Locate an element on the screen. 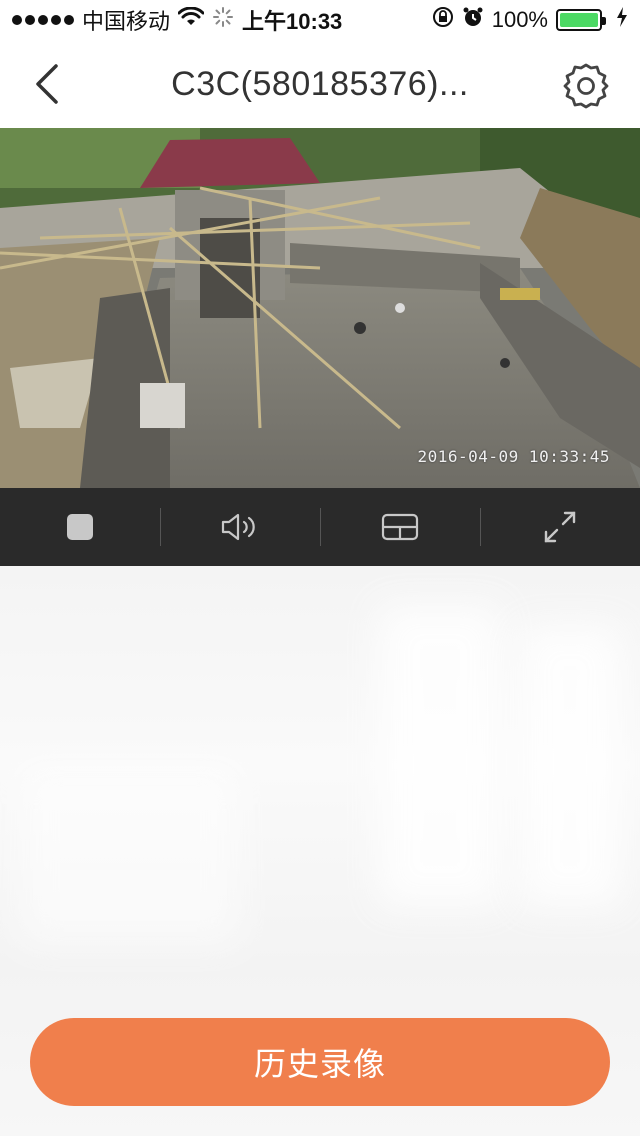  status-bar: 中国移动 上午10:33 100% is located at coordinates (320, 20).